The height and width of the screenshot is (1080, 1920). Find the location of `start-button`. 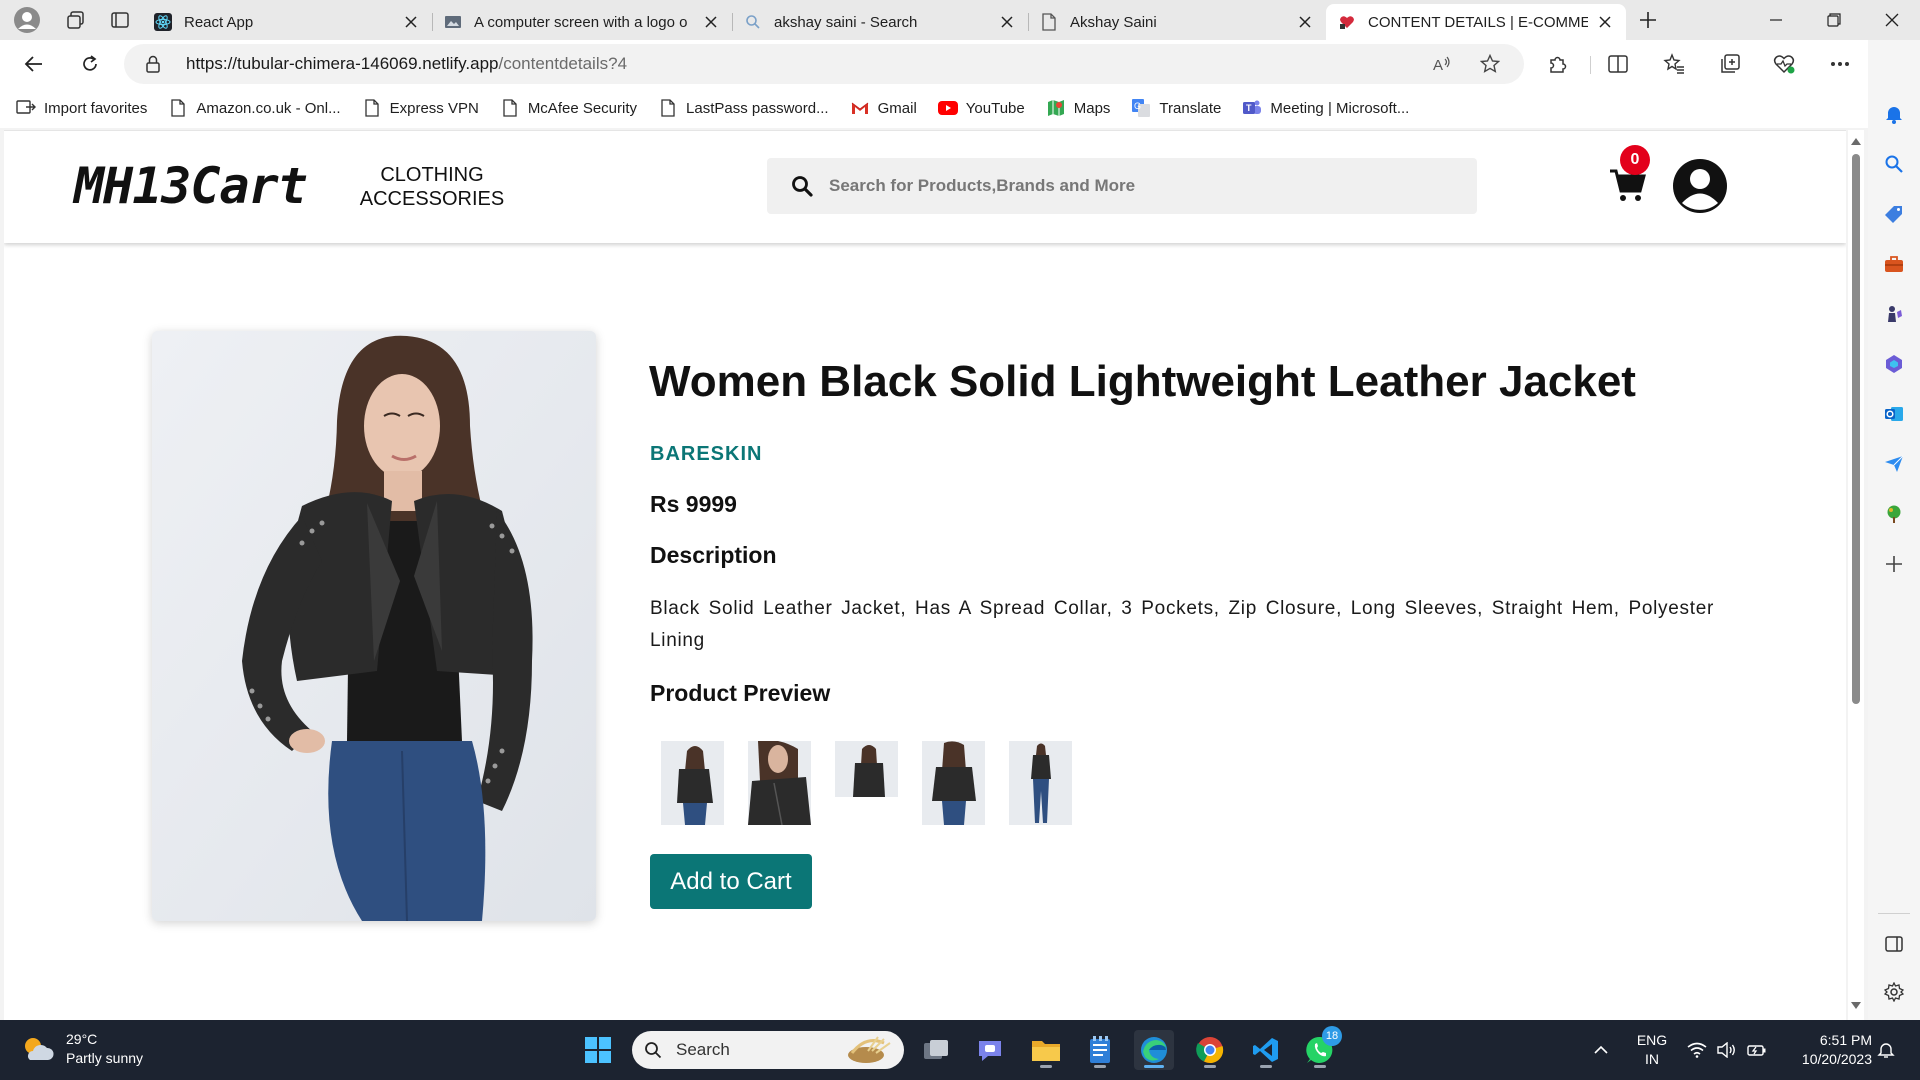

start-button is located at coordinates (598, 1050).